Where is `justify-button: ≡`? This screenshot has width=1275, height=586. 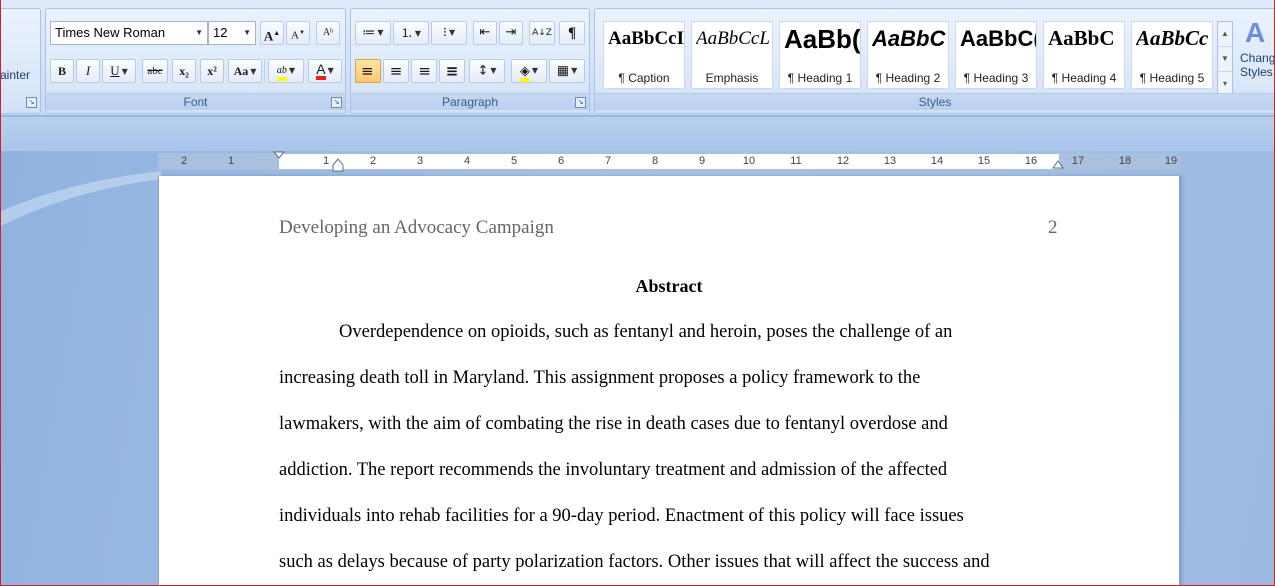
justify-button: ≡ is located at coordinates (452, 71).